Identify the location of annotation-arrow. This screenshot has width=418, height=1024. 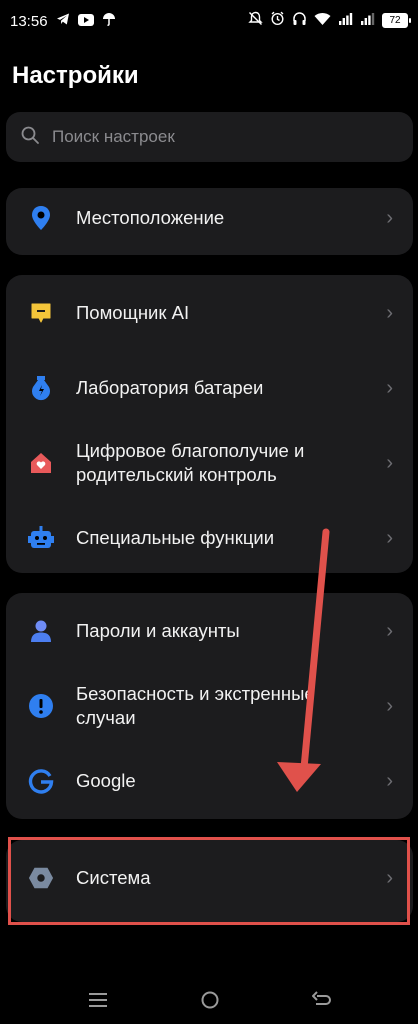
(303, 660).